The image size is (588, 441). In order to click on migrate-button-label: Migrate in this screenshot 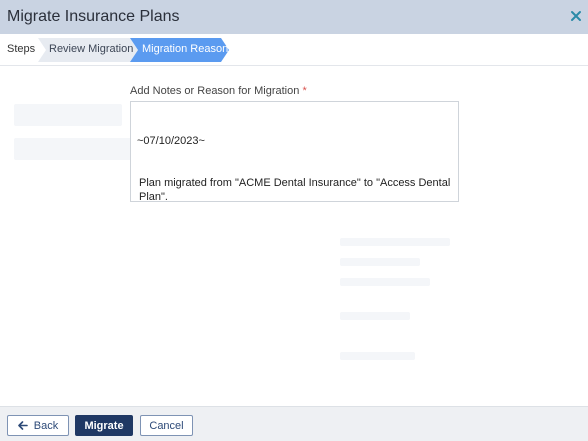, I will do `click(104, 425)`.